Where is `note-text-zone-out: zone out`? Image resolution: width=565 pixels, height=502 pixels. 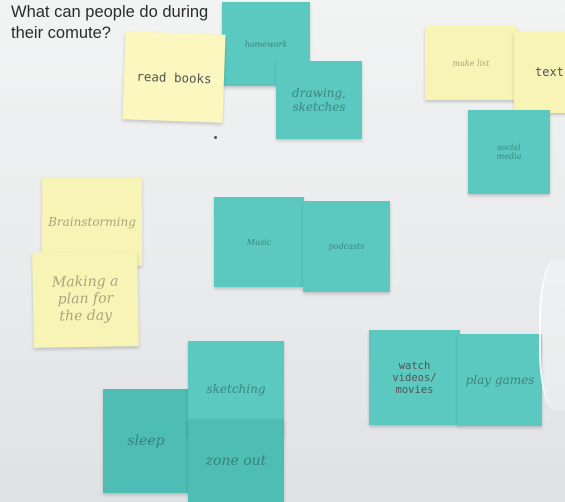
note-text-zone-out: zone out is located at coordinates (236, 460).